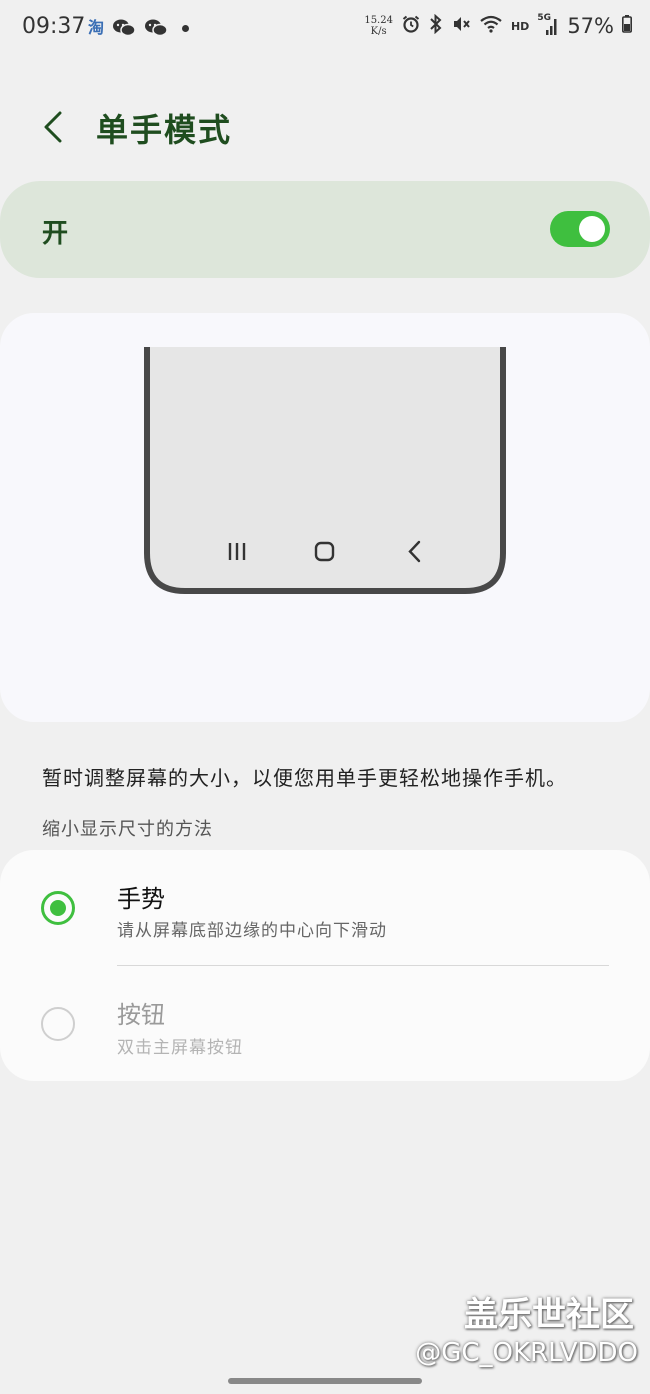 The image size is (650, 1394). Describe the element at coordinates (186, 28) in the screenshot. I see `notification-dot-icon` at that location.